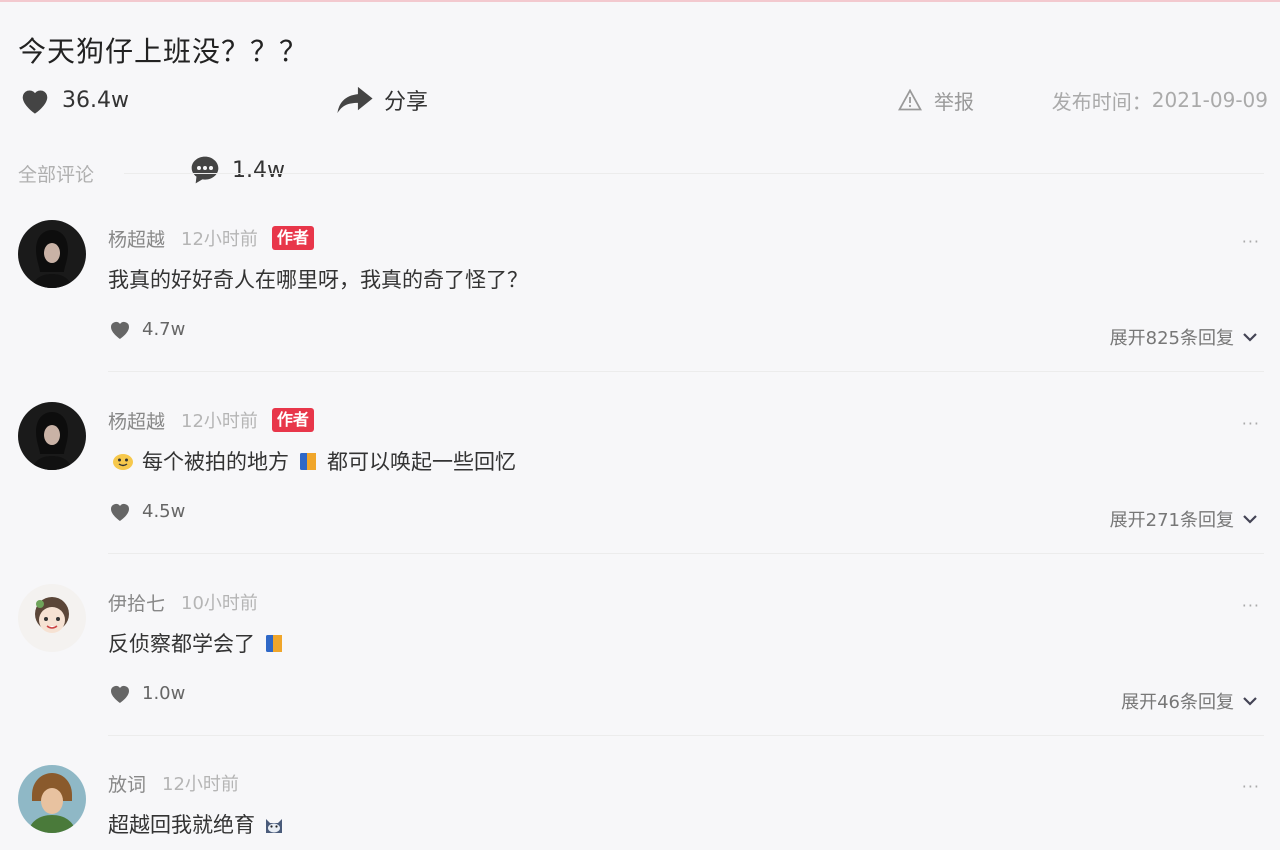  I want to click on comment-text: 我真的好好奇人在哪里呀，我真的奇了怪了？, so click(318, 279).